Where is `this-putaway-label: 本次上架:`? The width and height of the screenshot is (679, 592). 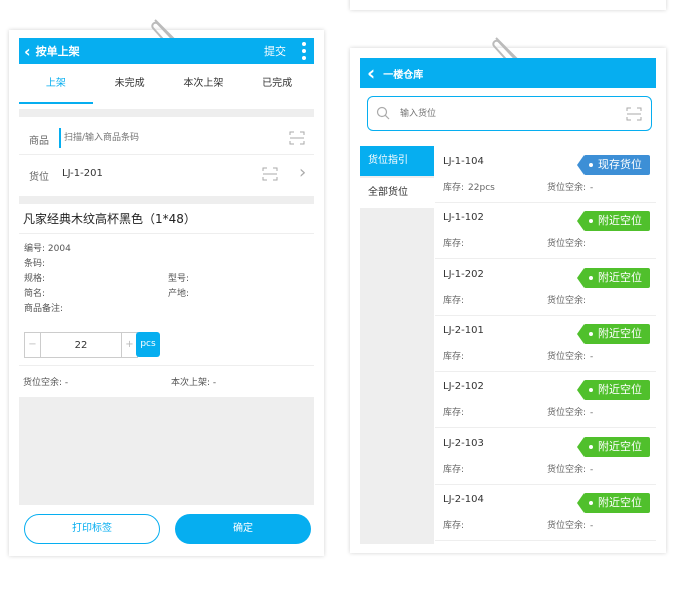
this-putaway-label: 本次上架: is located at coordinates (191, 383).